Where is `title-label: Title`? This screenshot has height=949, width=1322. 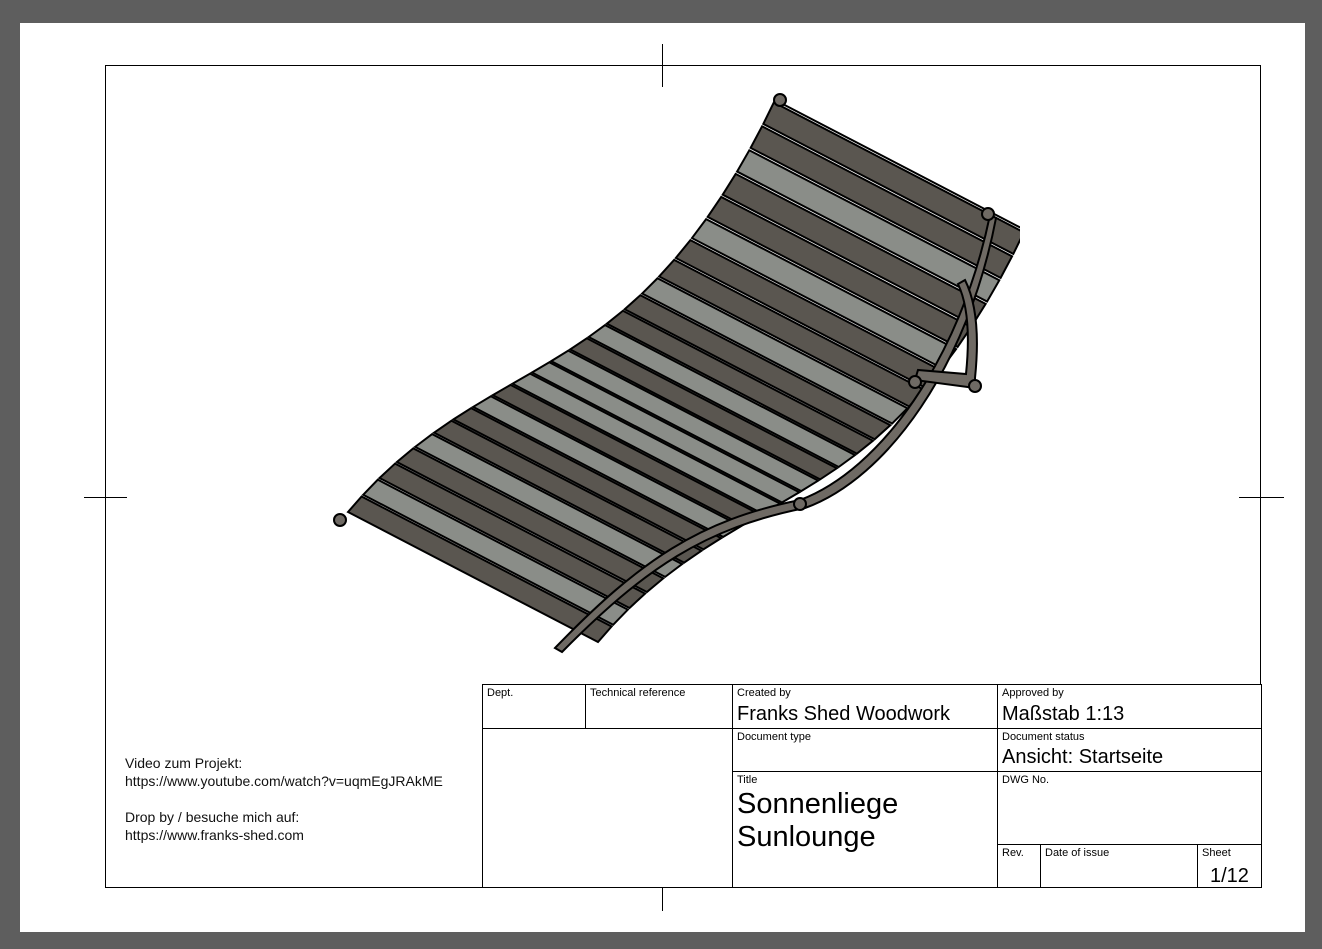 title-label: Title is located at coordinates (747, 780).